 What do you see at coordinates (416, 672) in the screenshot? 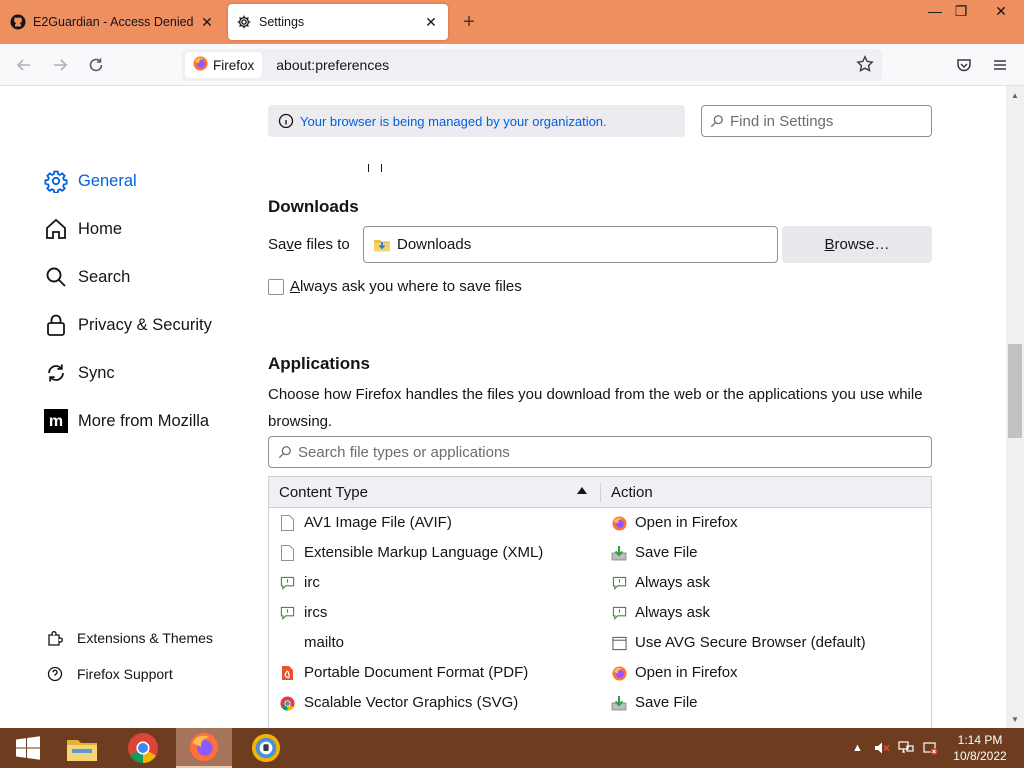
I see `content-type-name: Portable Document Format (PDF)` at bounding box center [416, 672].